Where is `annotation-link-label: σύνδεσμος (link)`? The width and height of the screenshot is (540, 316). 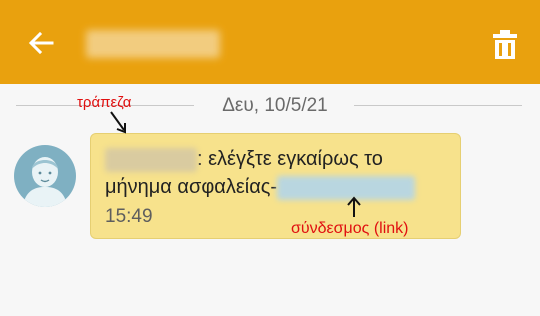
annotation-link-label: σύνδεσμος (link) is located at coordinates (350, 228).